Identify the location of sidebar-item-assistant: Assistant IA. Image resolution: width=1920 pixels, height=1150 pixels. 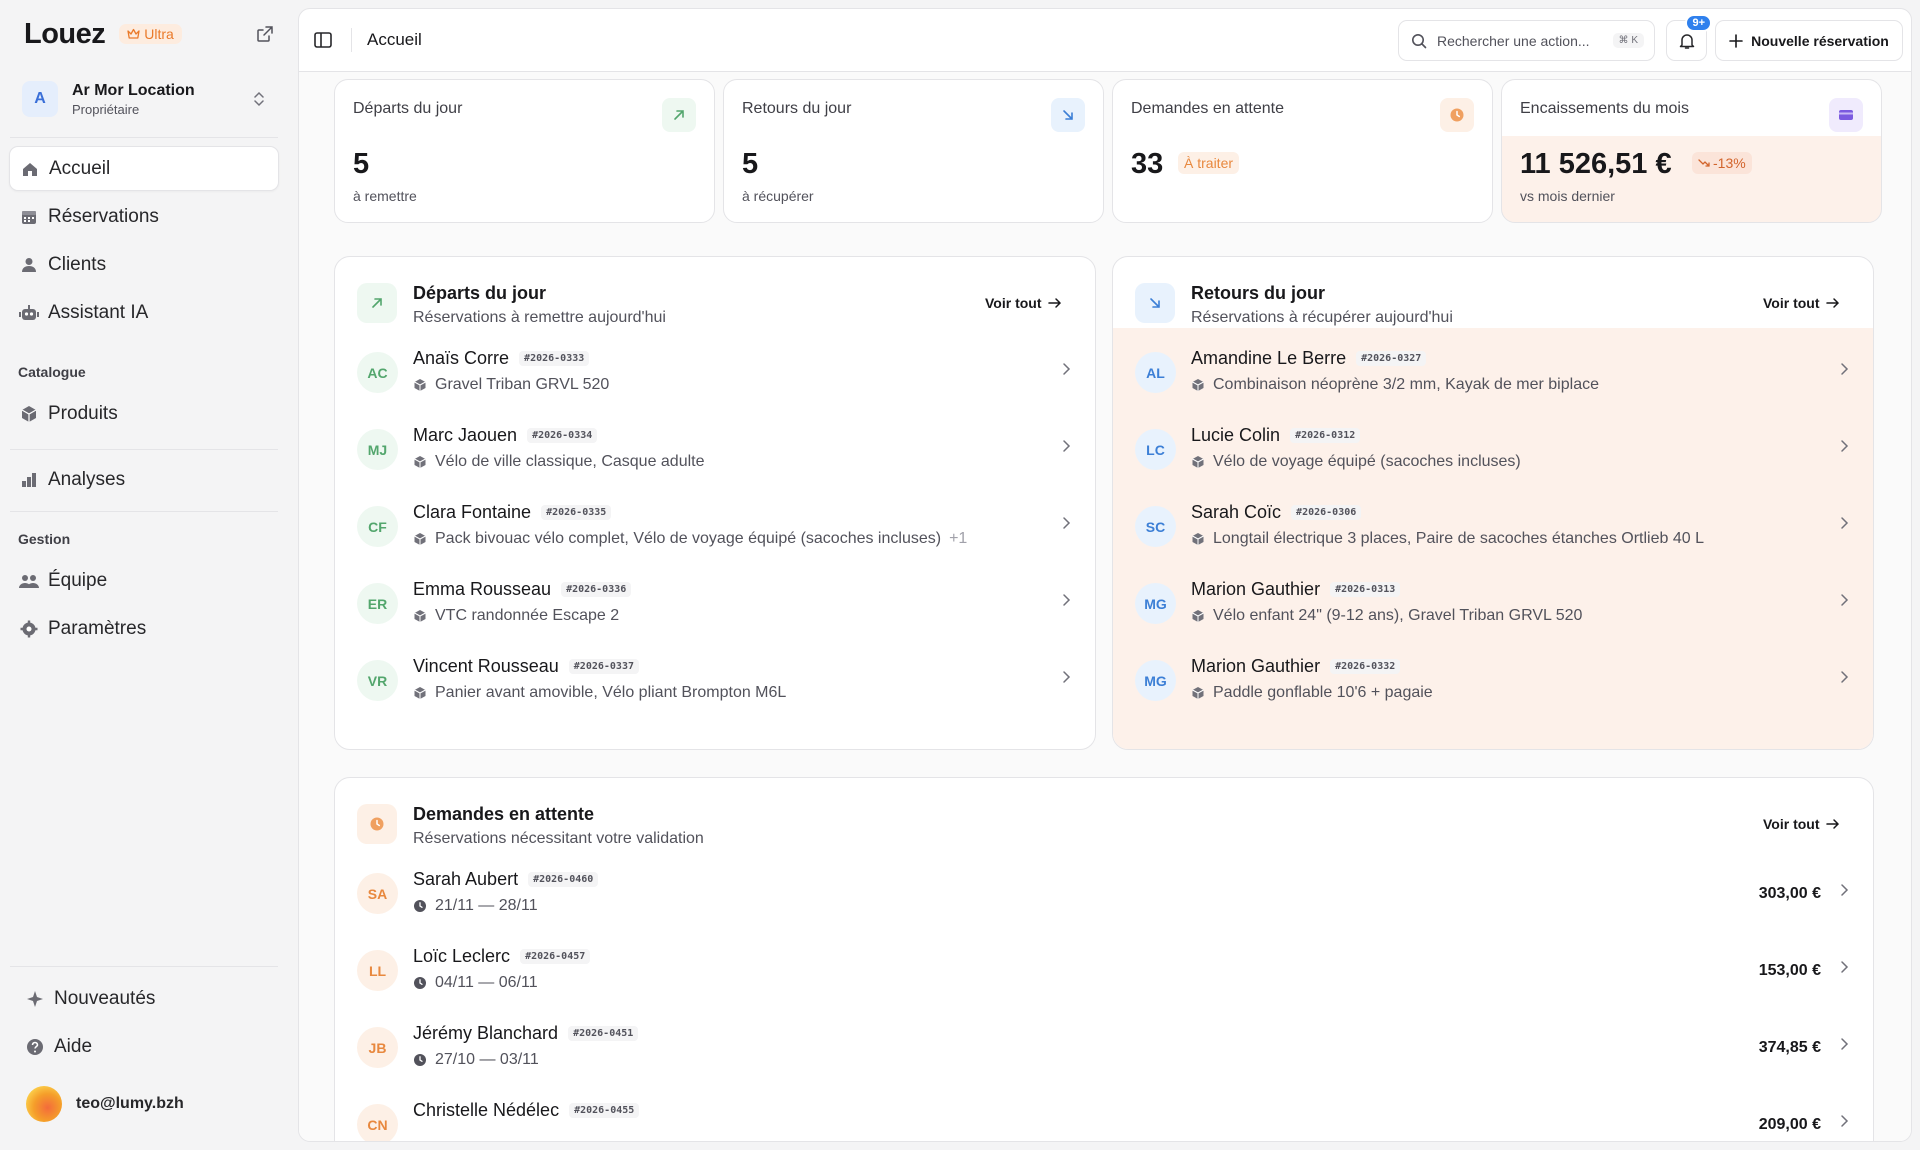
(144, 312).